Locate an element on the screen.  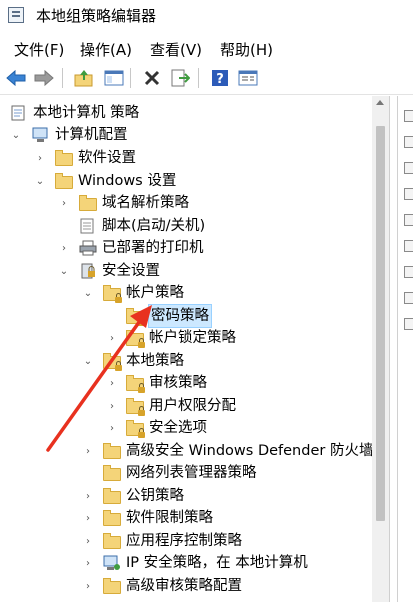
computer-icon is located at coordinates (41, 135).